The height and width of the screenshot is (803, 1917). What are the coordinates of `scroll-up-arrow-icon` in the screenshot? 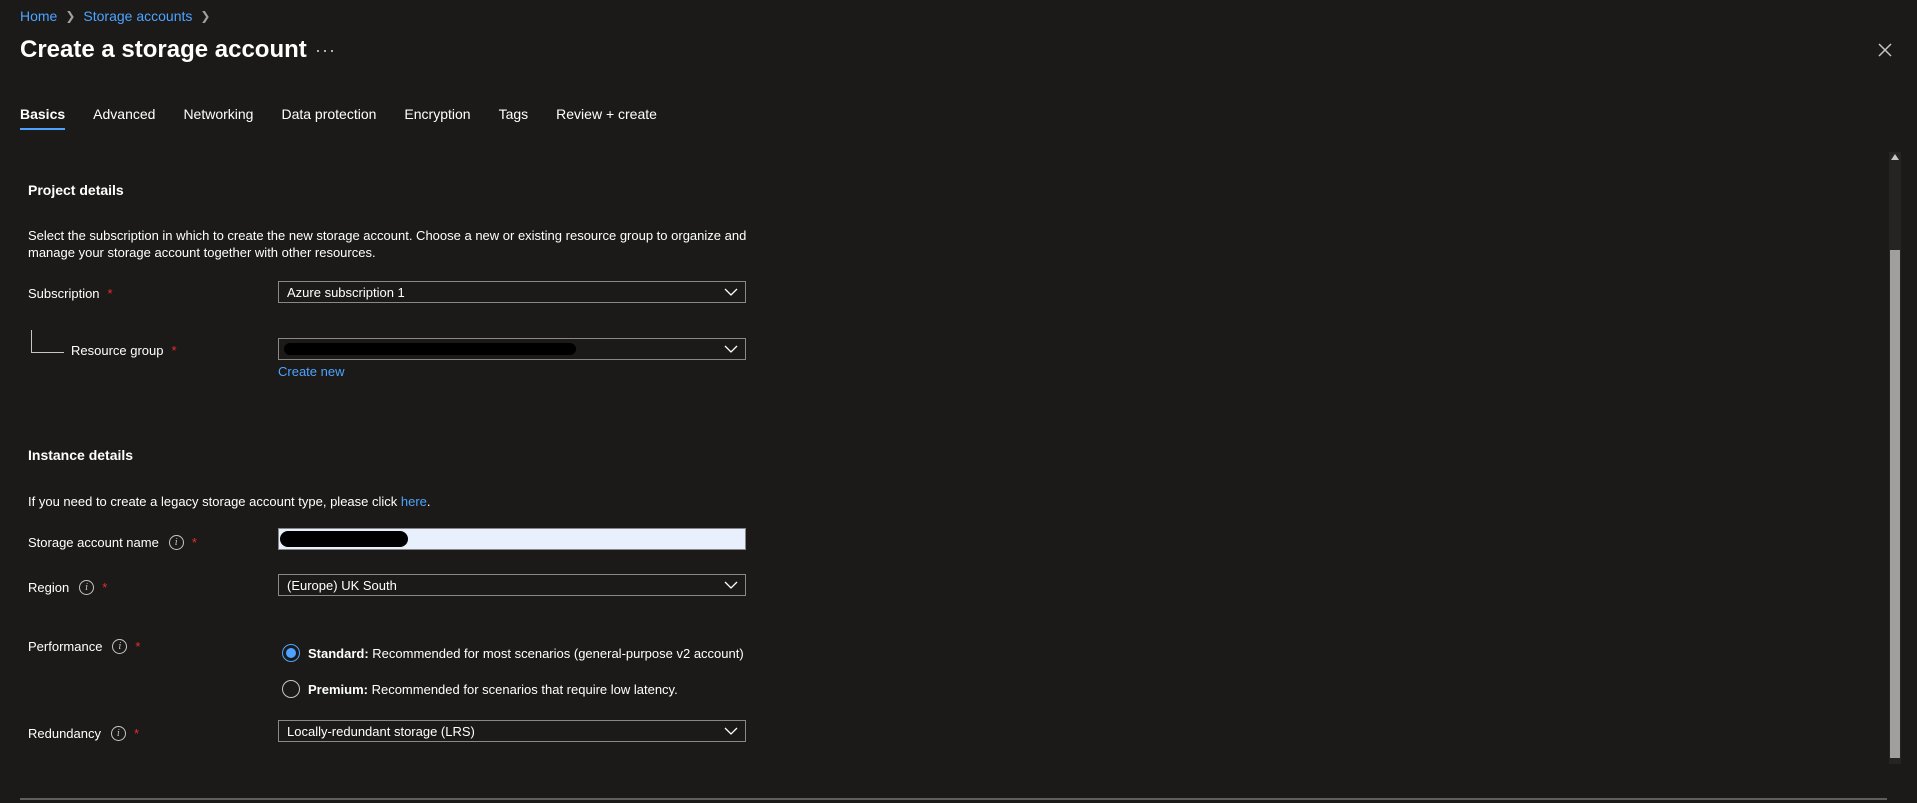 It's located at (1895, 157).